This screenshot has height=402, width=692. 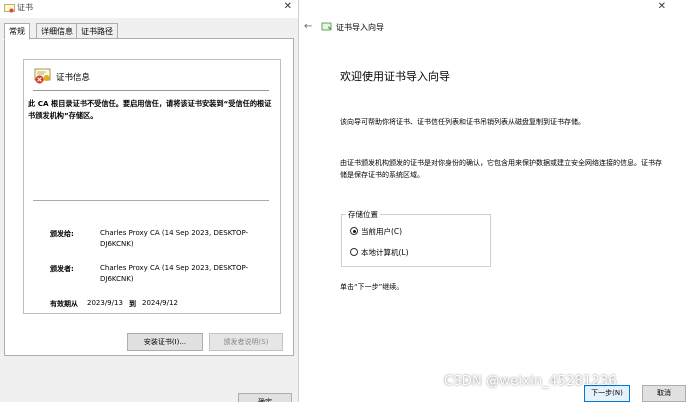 I want to click on certificate-wizard-icon, so click(x=326, y=27).